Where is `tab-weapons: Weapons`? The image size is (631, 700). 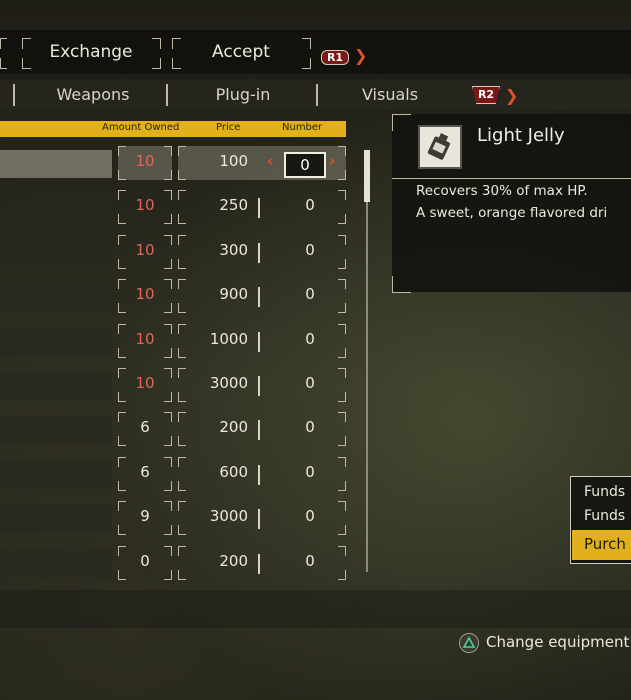
tab-weapons: Weapons is located at coordinates (93, 95).